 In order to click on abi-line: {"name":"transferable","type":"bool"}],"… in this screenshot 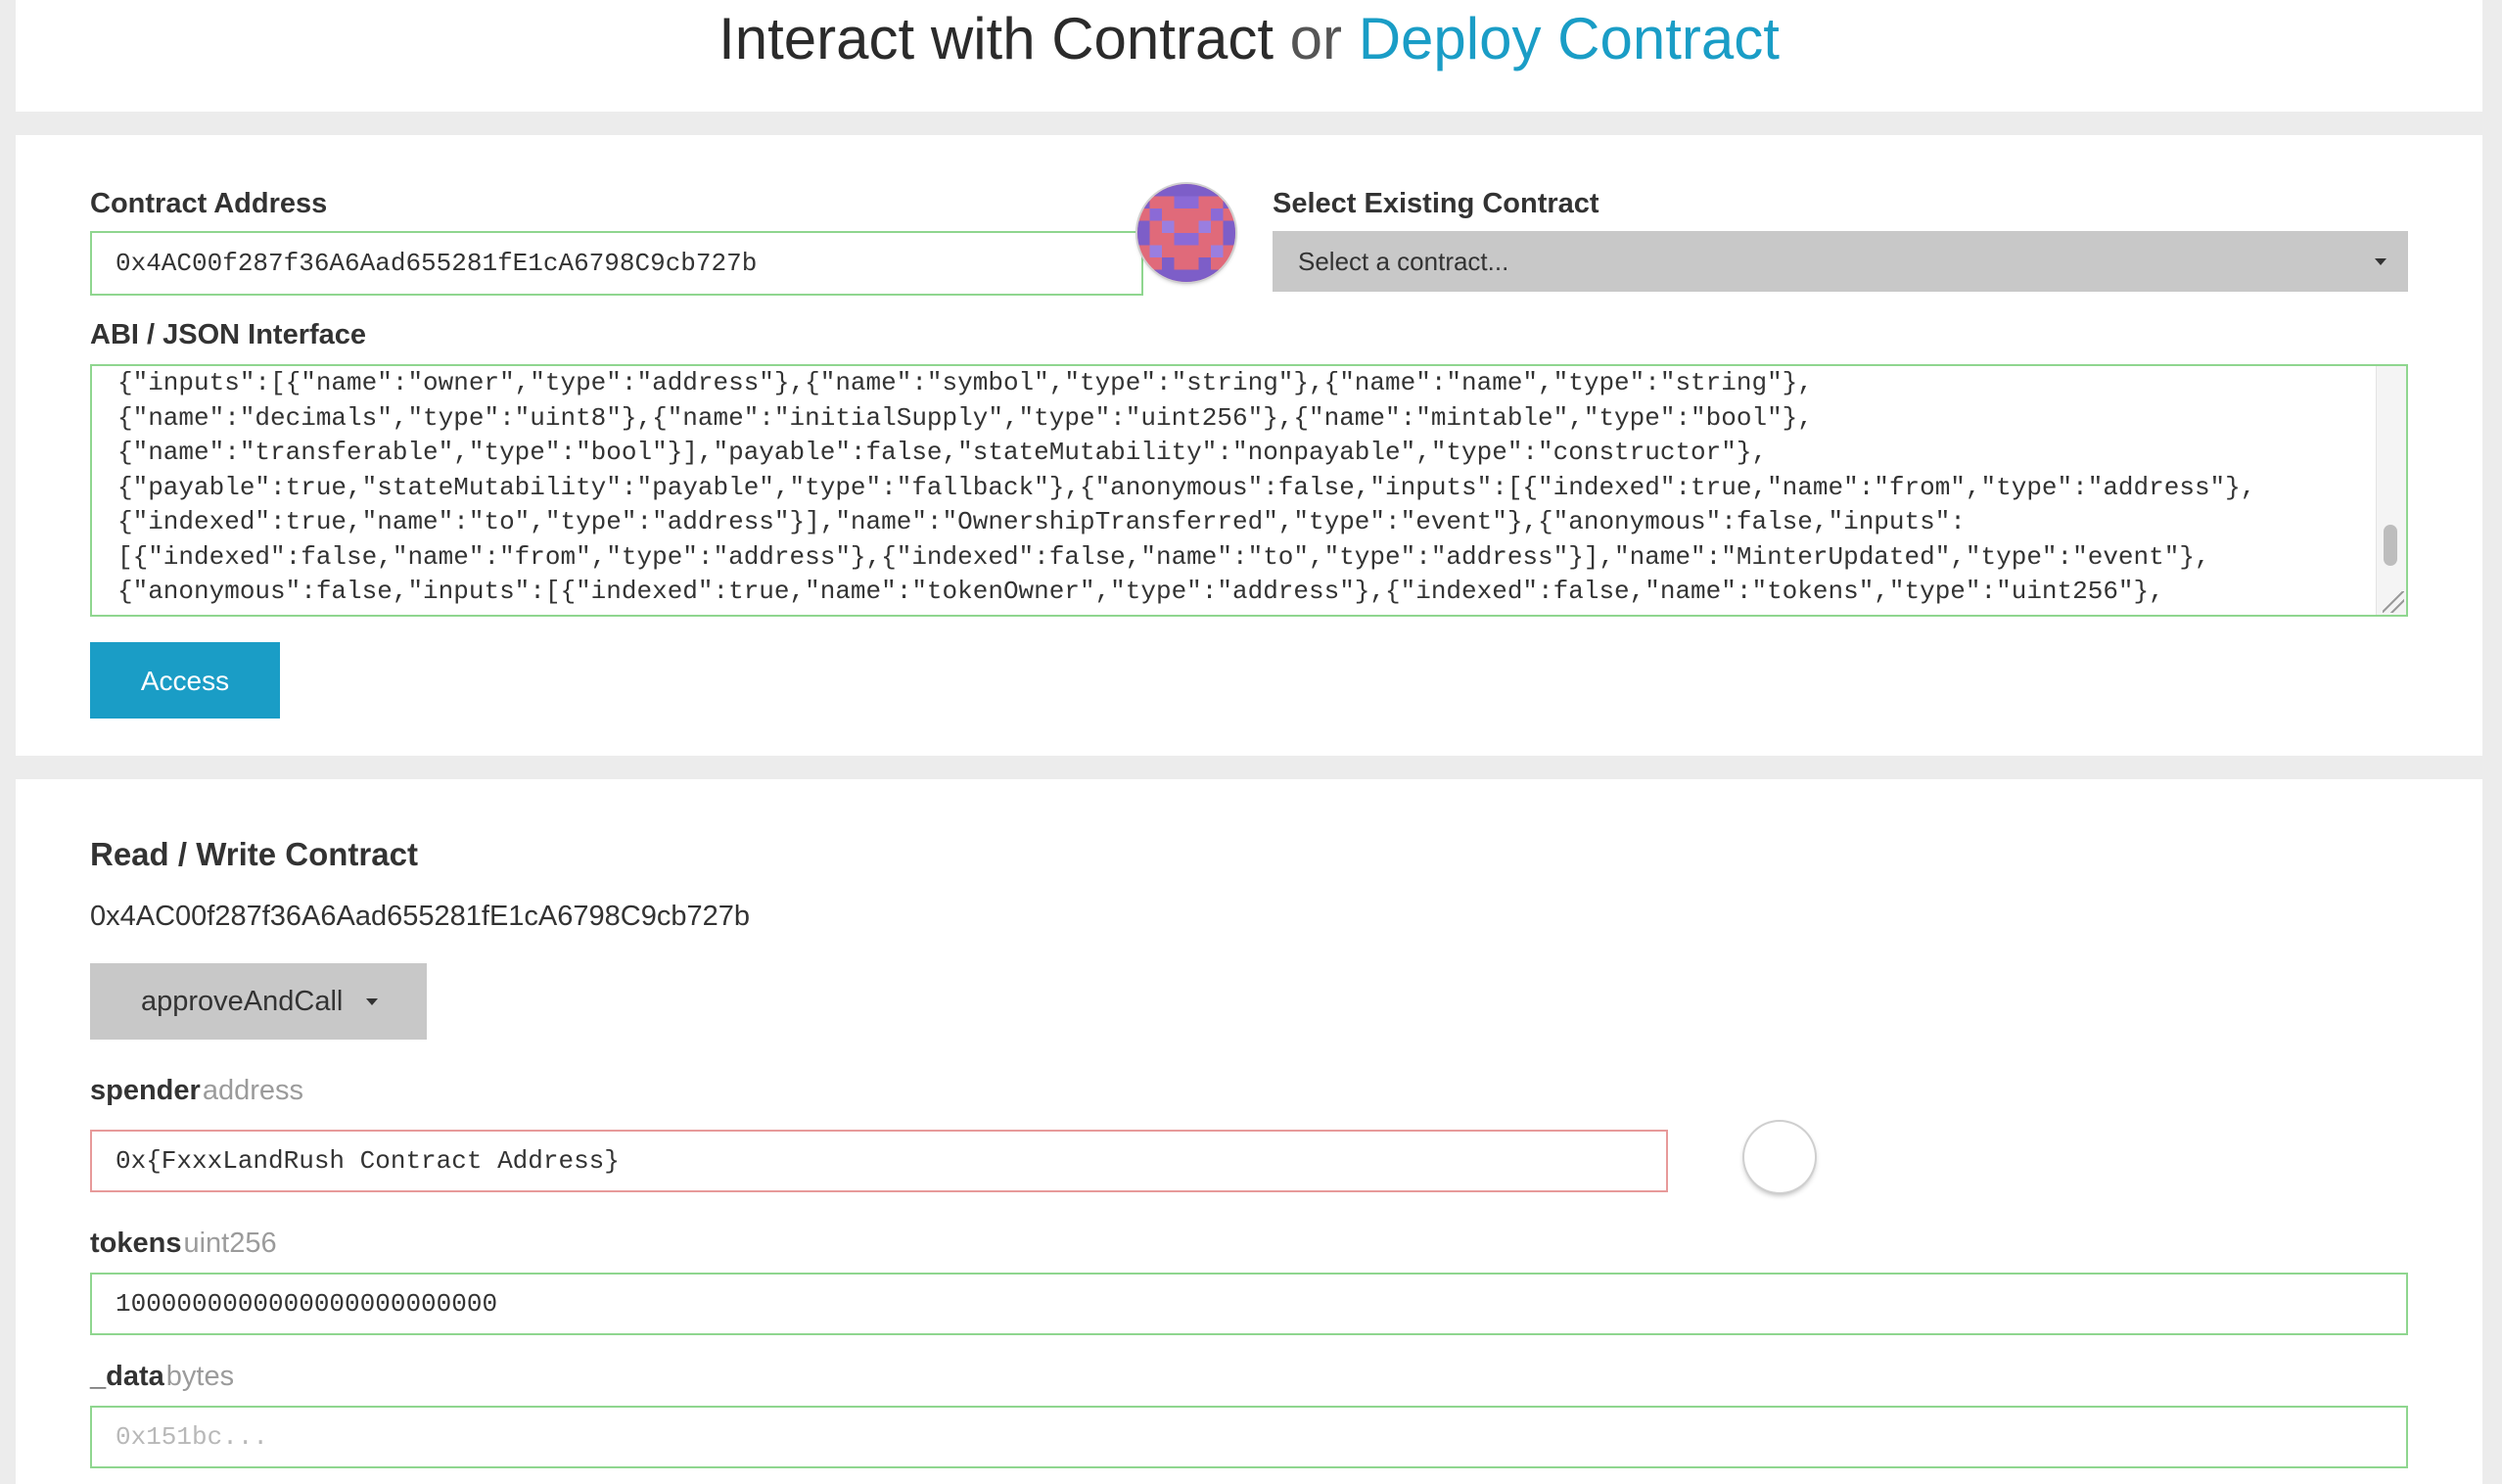, I will do `click(943, 452)`.